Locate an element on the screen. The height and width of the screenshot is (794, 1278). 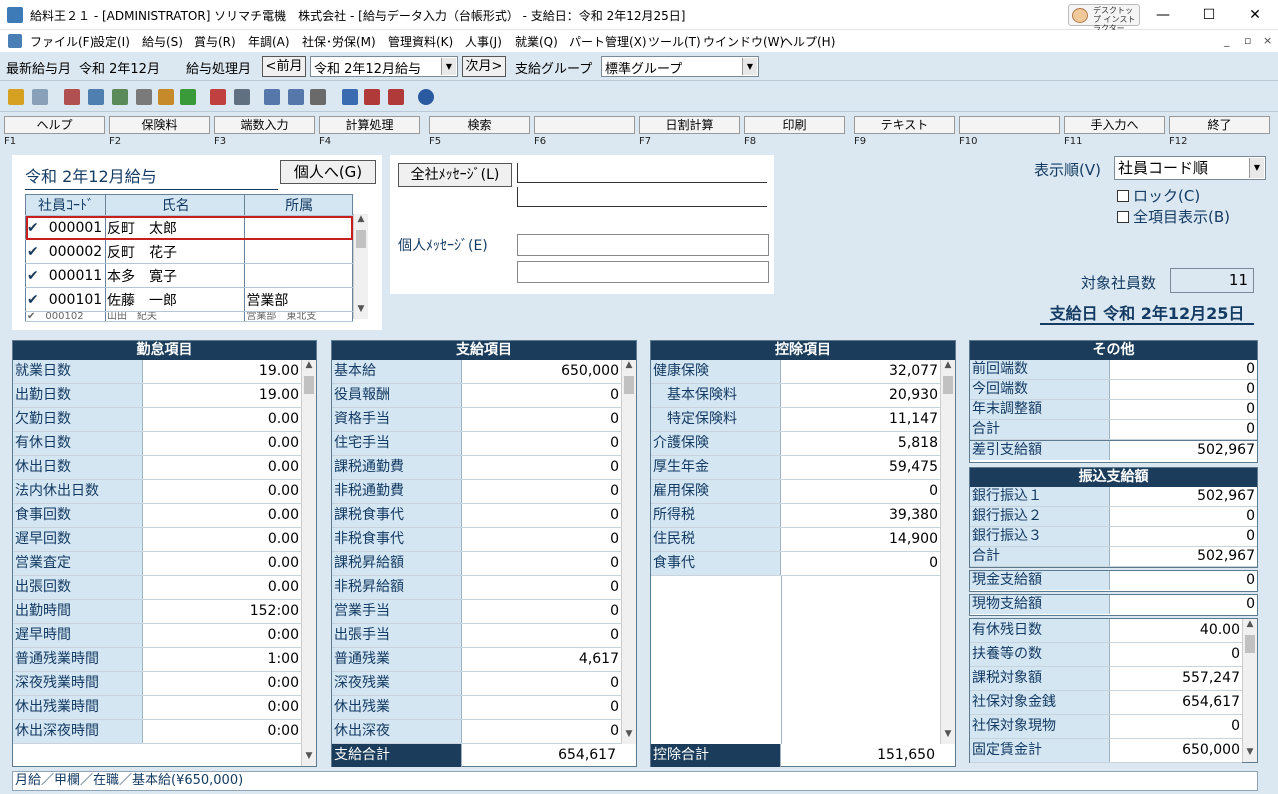
table-row: ✔ 000102 山田 紀夫 営業部 東北支 is located at coordinates (189, 316).